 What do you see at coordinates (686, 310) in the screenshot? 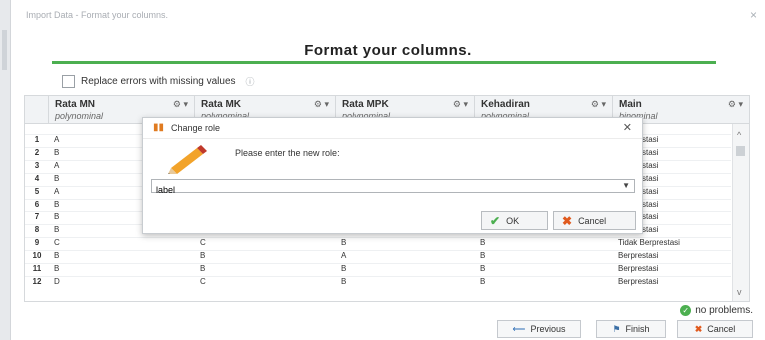
I see `check-icon: ✓` at bounding box center [686, 310].